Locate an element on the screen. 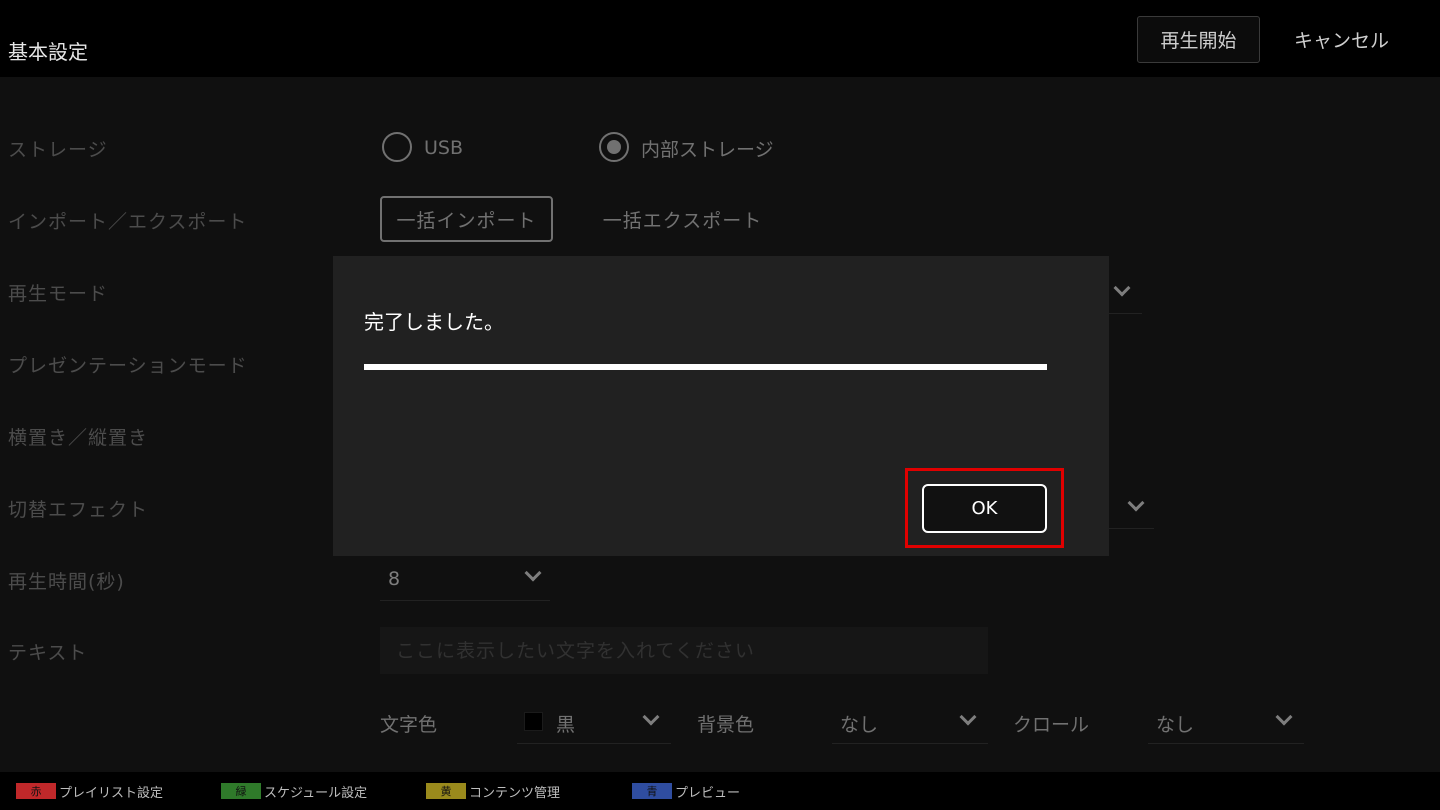 The image size is (1440, 810). start-playback-button: 再生開始 is located at coordinates (1198, 39).